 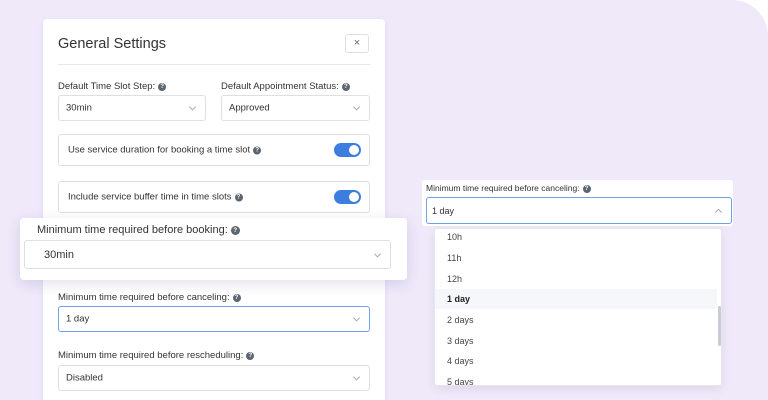 What do you see at coordinates (78, 319) in the screenshot?
I see `canceling-value: 1 day` at bounding box center [78, 319].